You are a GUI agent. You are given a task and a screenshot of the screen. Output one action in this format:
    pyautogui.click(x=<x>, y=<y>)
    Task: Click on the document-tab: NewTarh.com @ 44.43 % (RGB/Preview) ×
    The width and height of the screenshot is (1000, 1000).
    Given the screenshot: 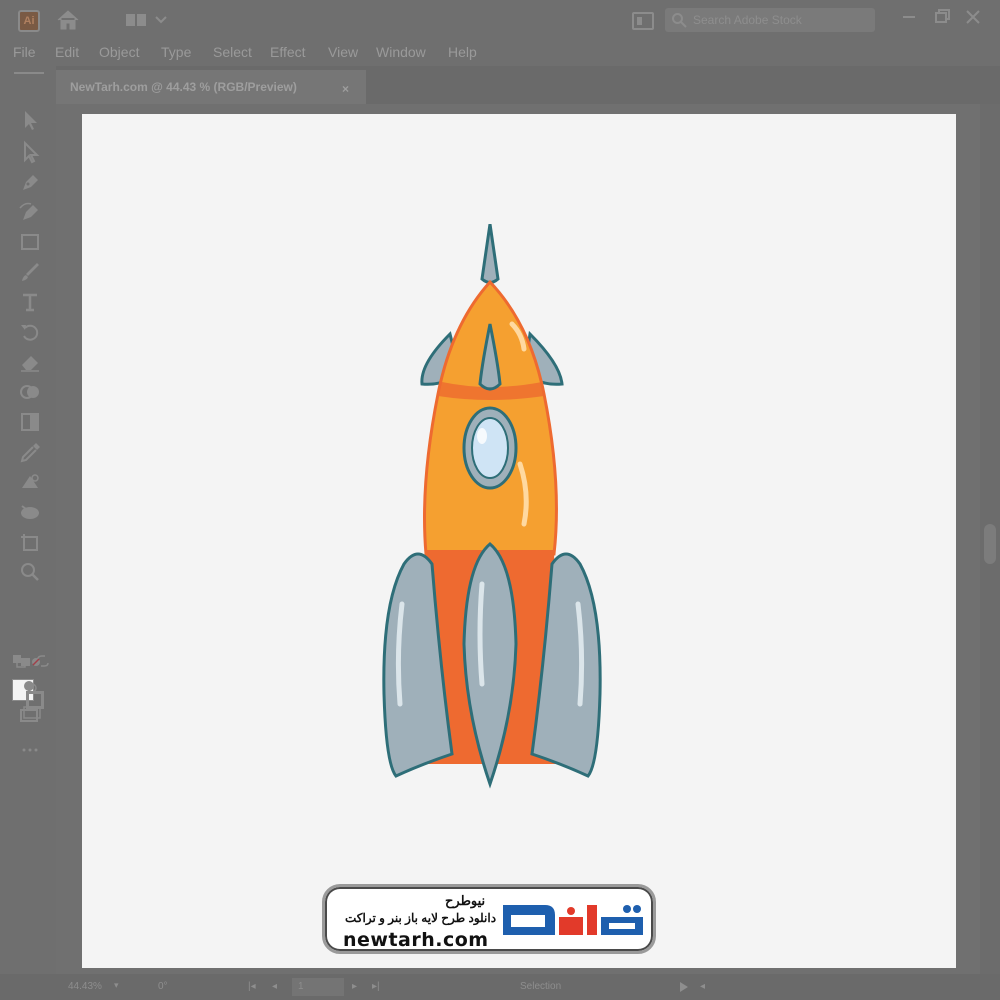 What is the action you would take?
    pyautogui.click(x=211, y=87)
    